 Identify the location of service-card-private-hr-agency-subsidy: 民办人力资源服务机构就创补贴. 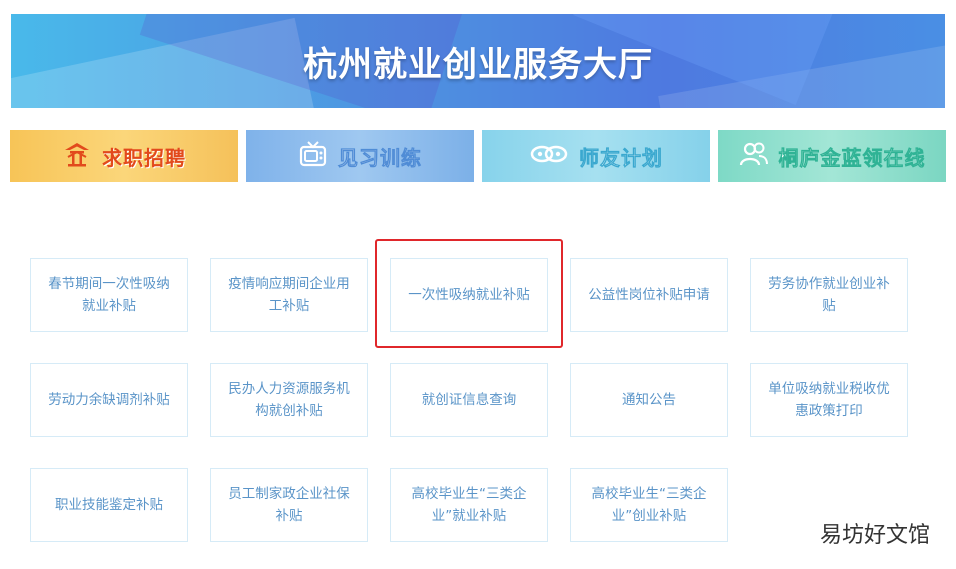
(289, 400).